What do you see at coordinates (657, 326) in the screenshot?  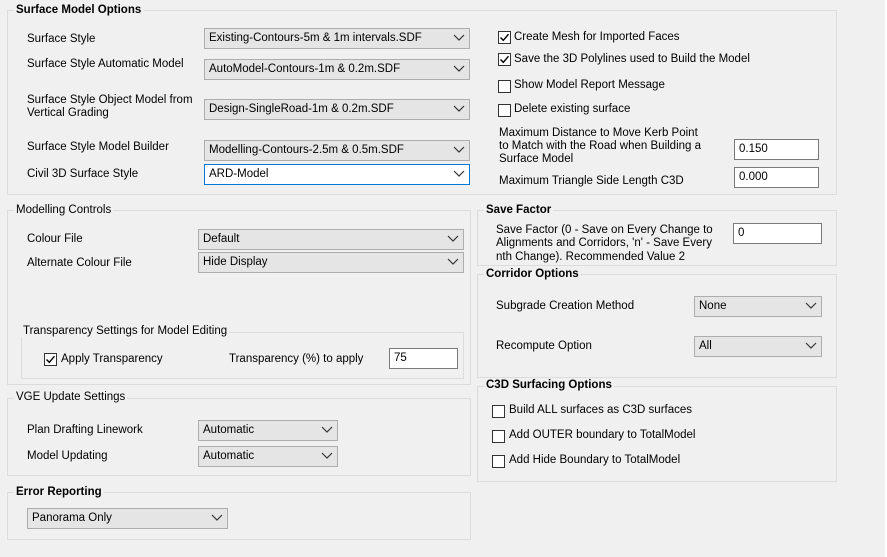 I see `corridor-options-group` at bounding box center [657, 326].